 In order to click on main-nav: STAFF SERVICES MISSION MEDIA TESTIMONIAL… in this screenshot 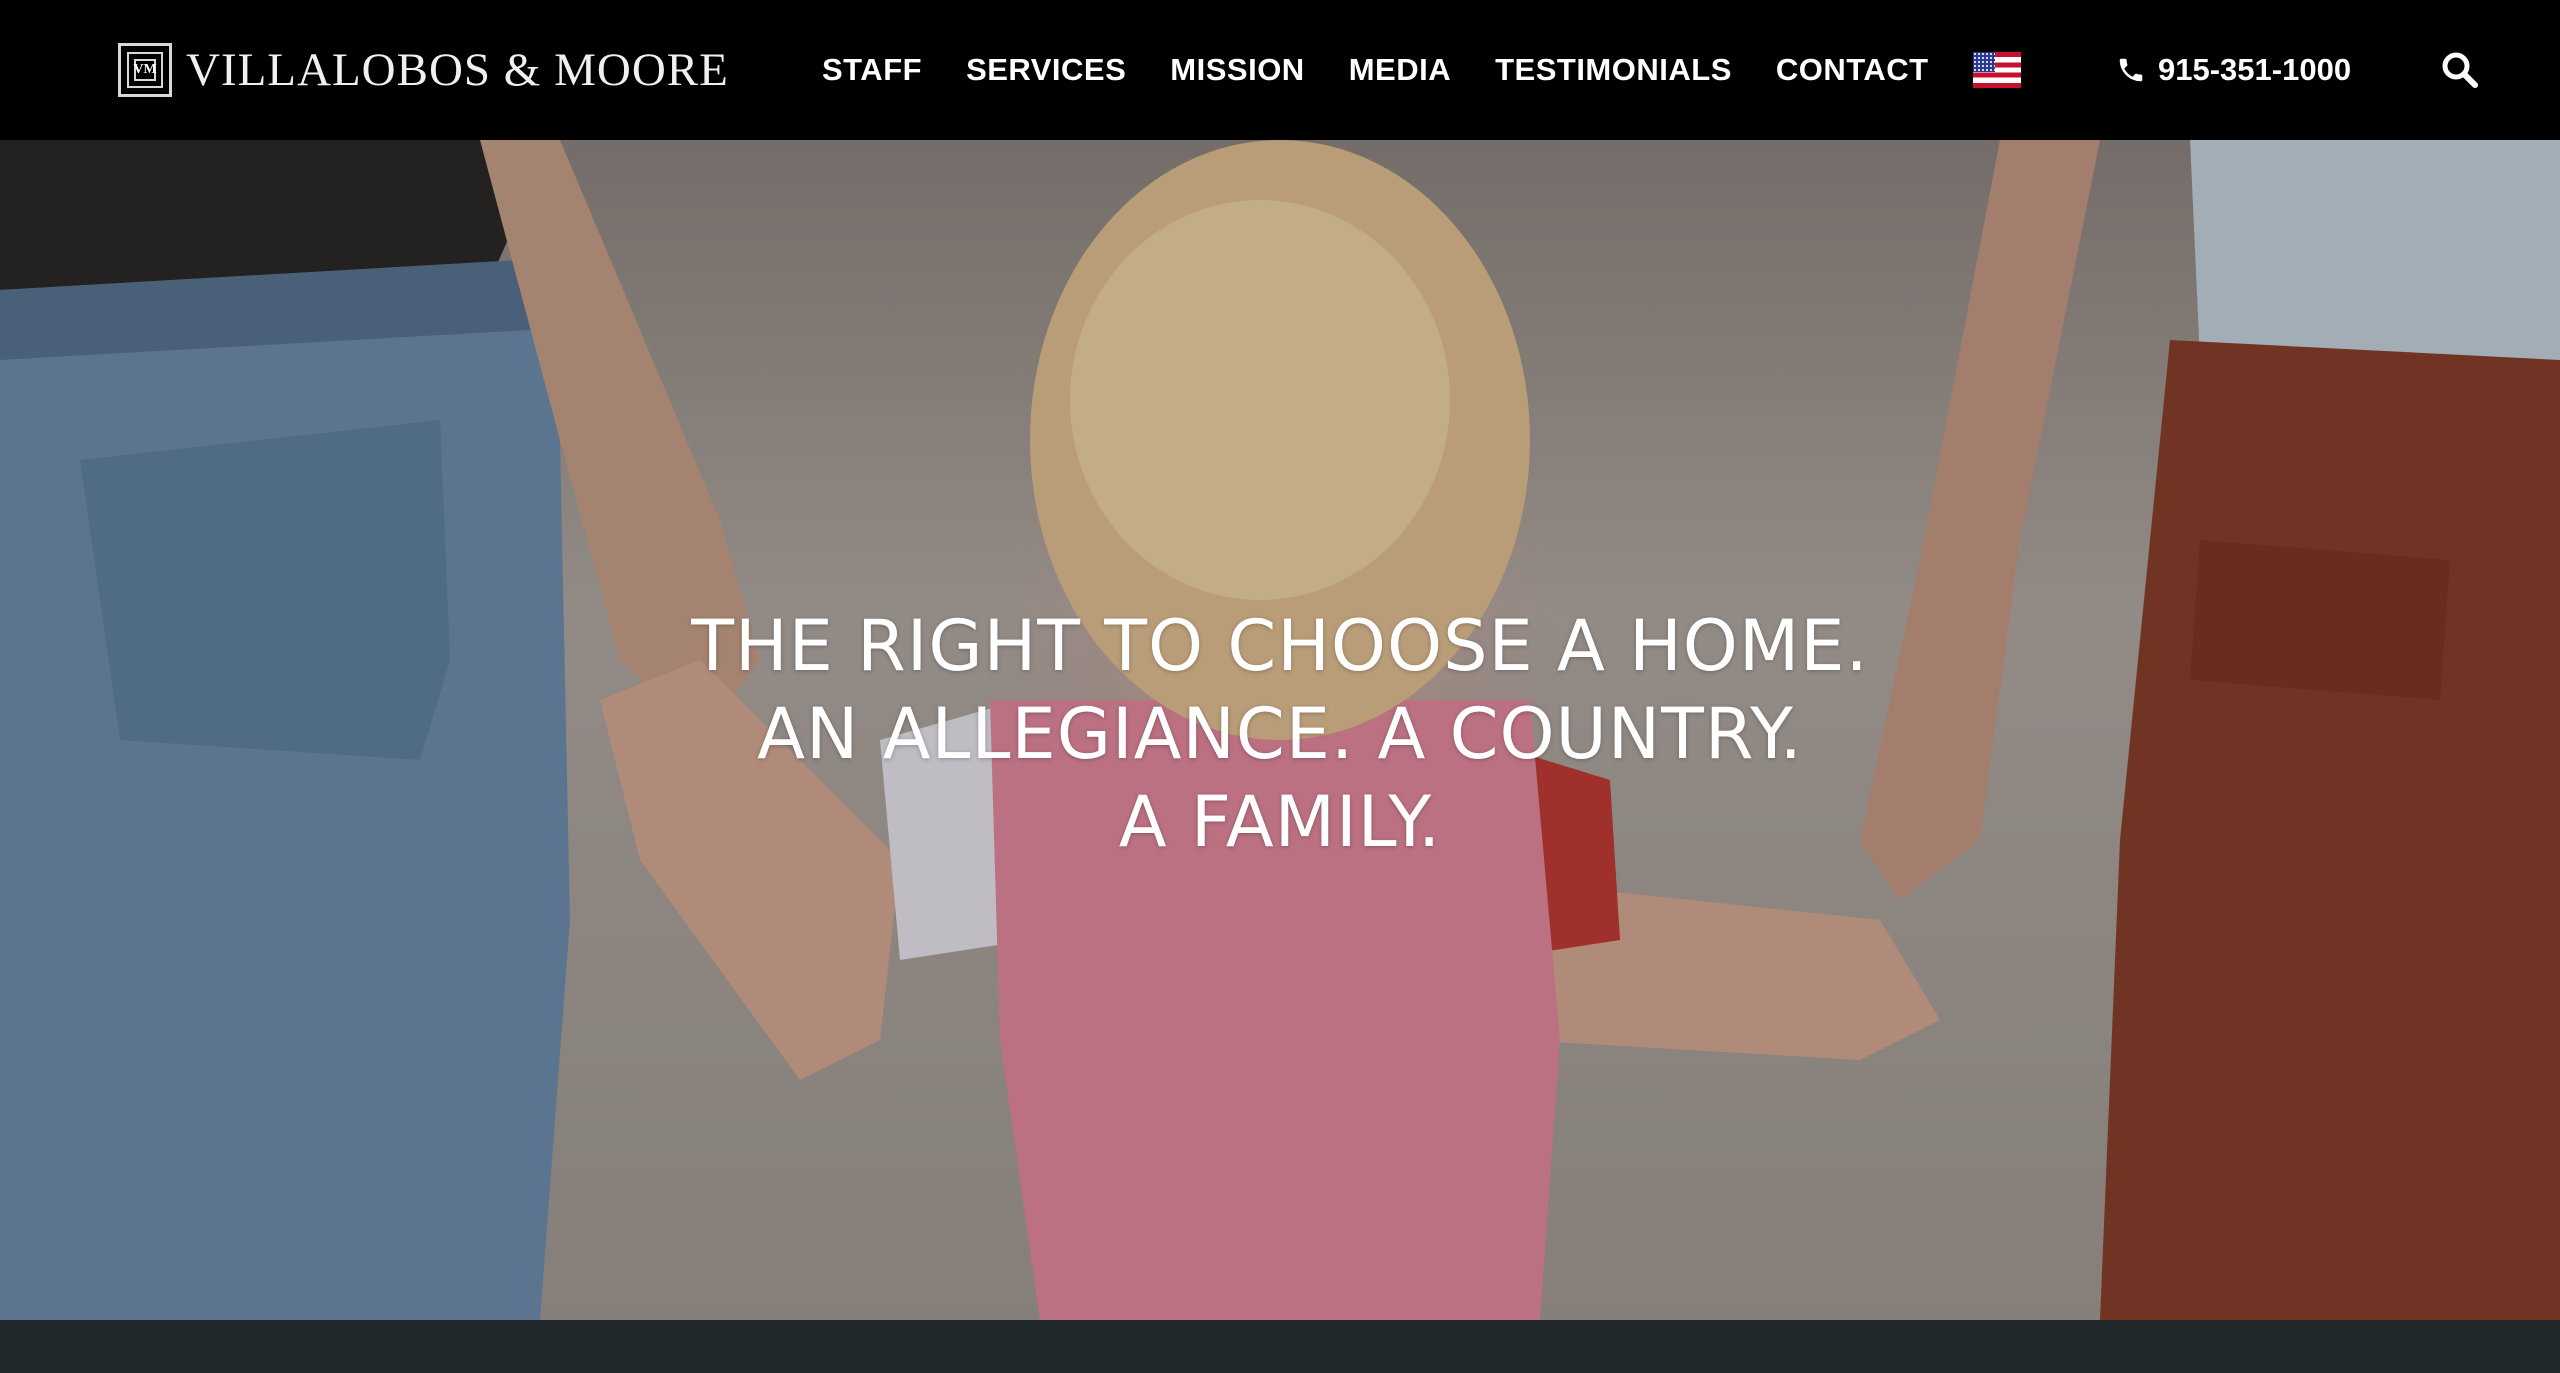, I will do `click(1421, 70)`.